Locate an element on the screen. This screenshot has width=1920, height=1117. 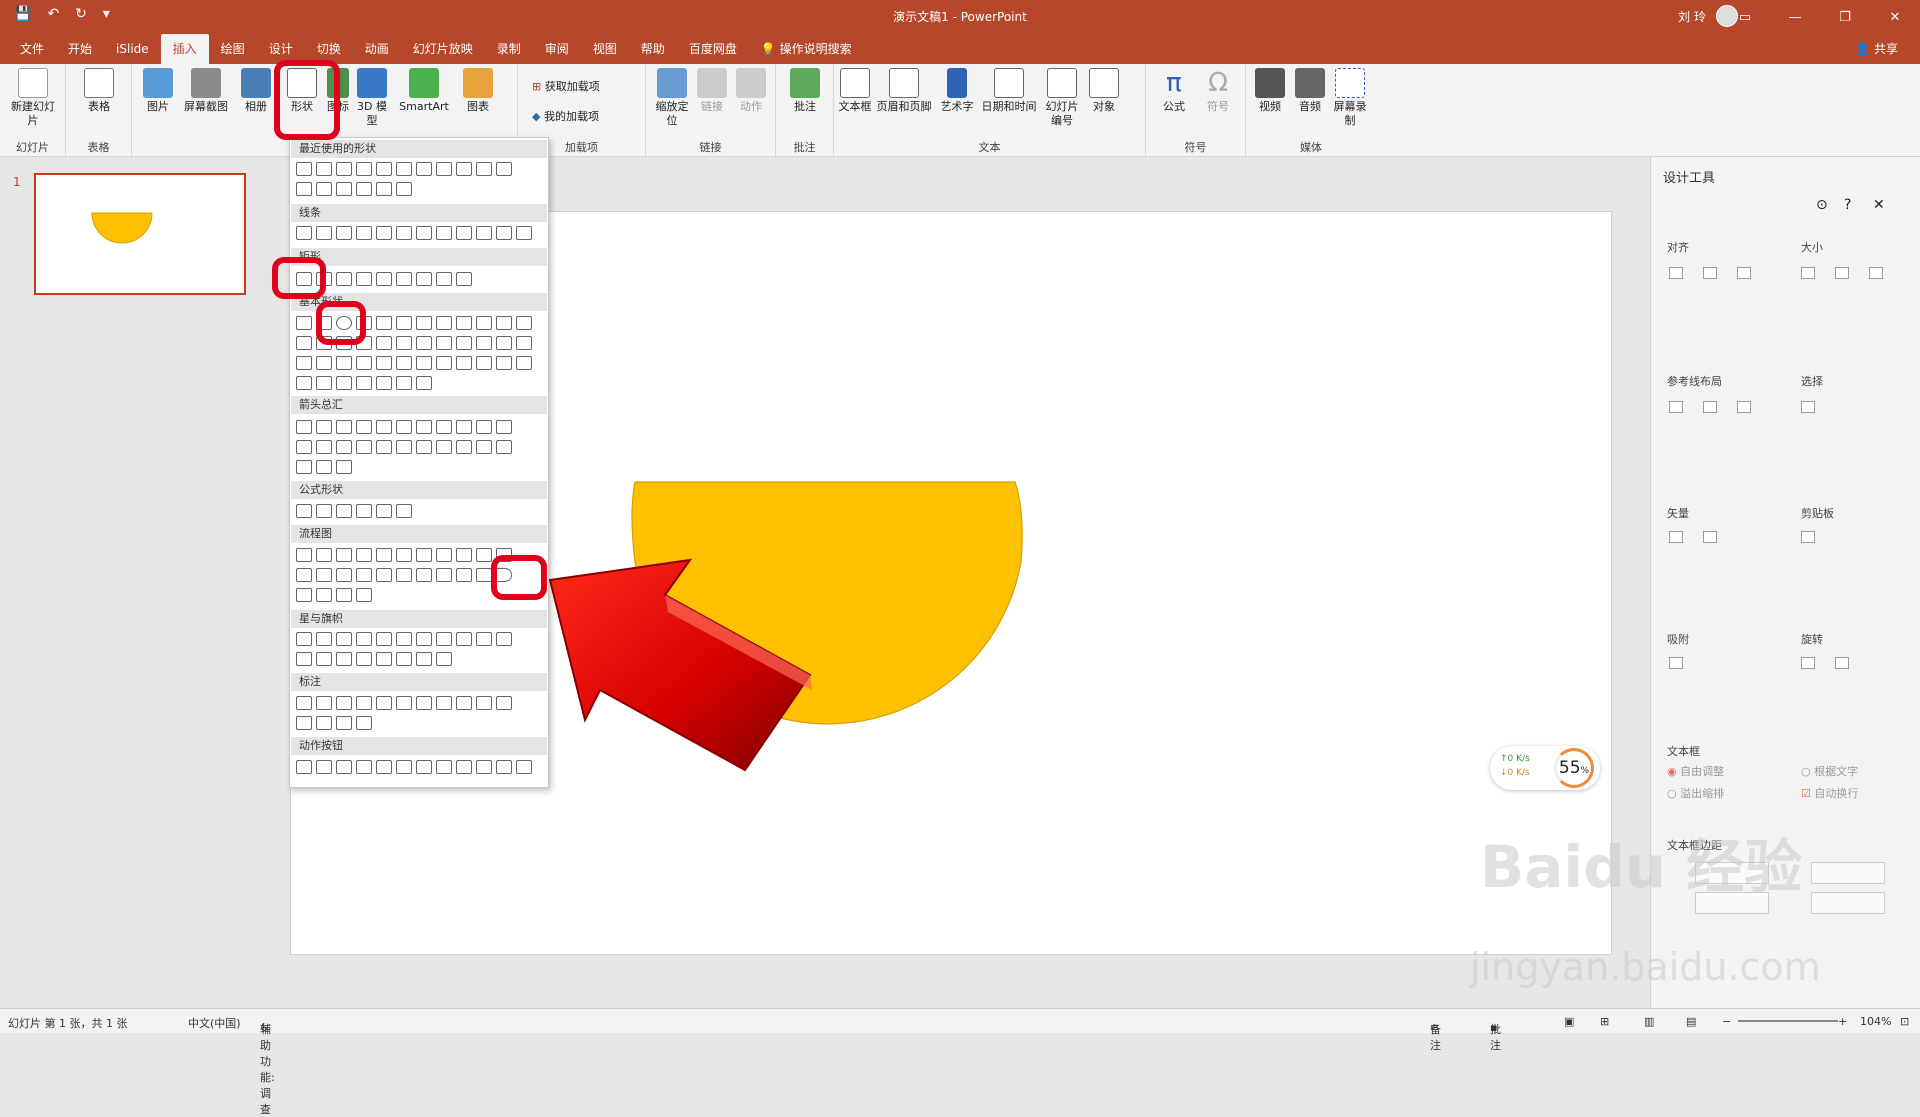
tab-animations: 动画 is located at coordinates (377, 49).